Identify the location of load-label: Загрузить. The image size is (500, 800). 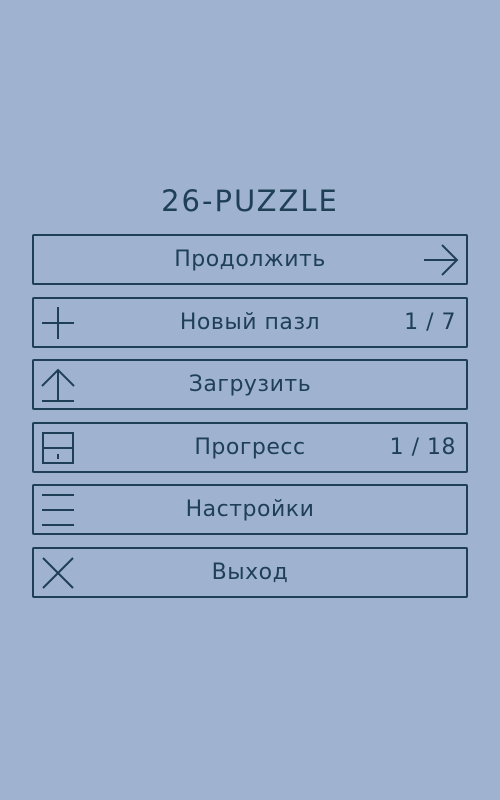
(250, 384).